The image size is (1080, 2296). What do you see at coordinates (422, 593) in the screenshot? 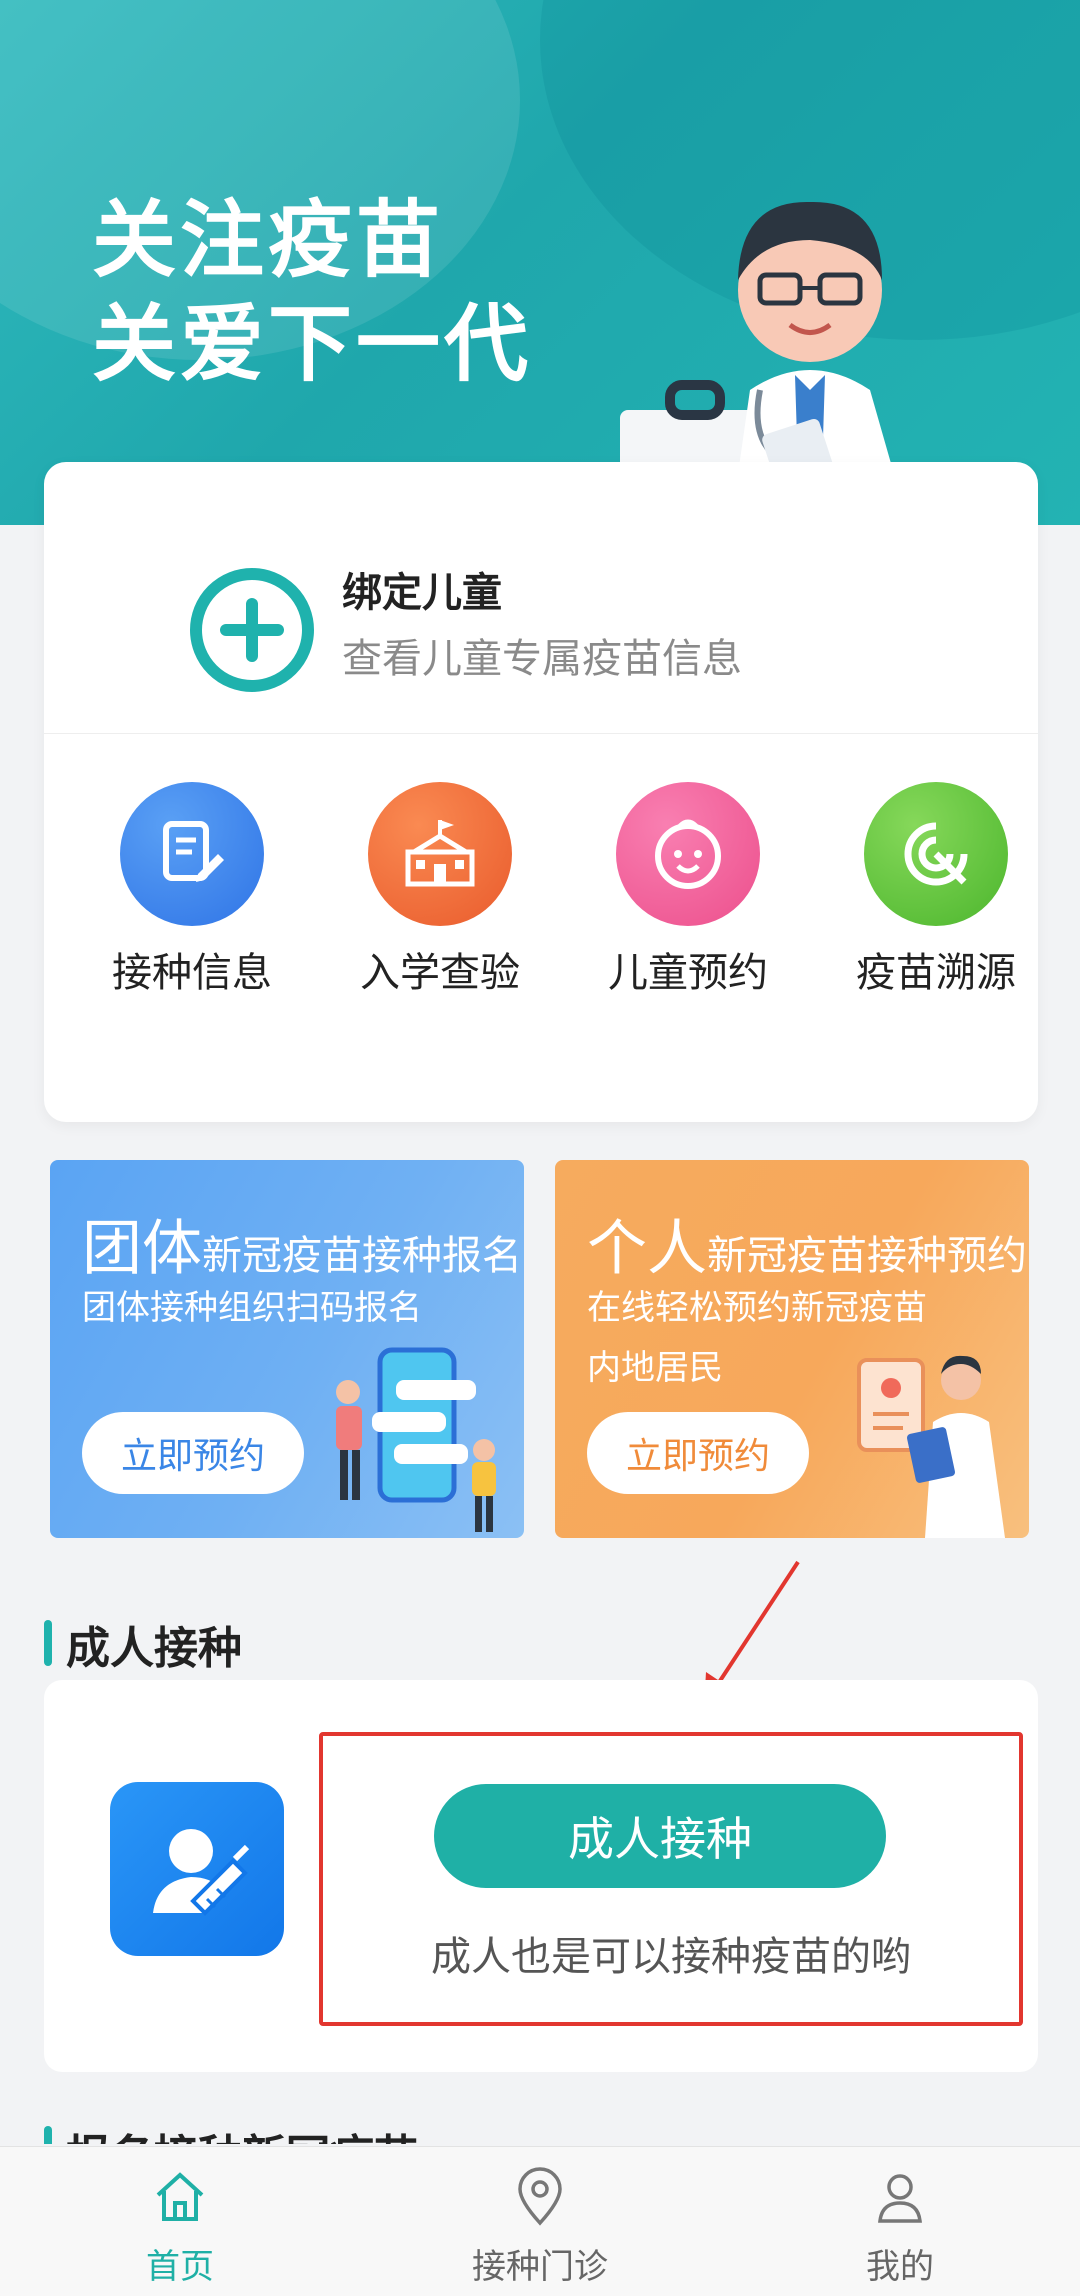
I see `bind-child-title: 绑定儿童` at bounding box center [422, 593].